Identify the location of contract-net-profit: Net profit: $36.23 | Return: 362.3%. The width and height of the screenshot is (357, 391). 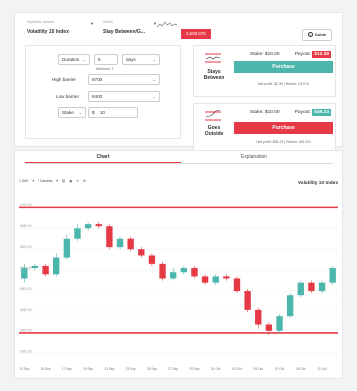
(283, 142).